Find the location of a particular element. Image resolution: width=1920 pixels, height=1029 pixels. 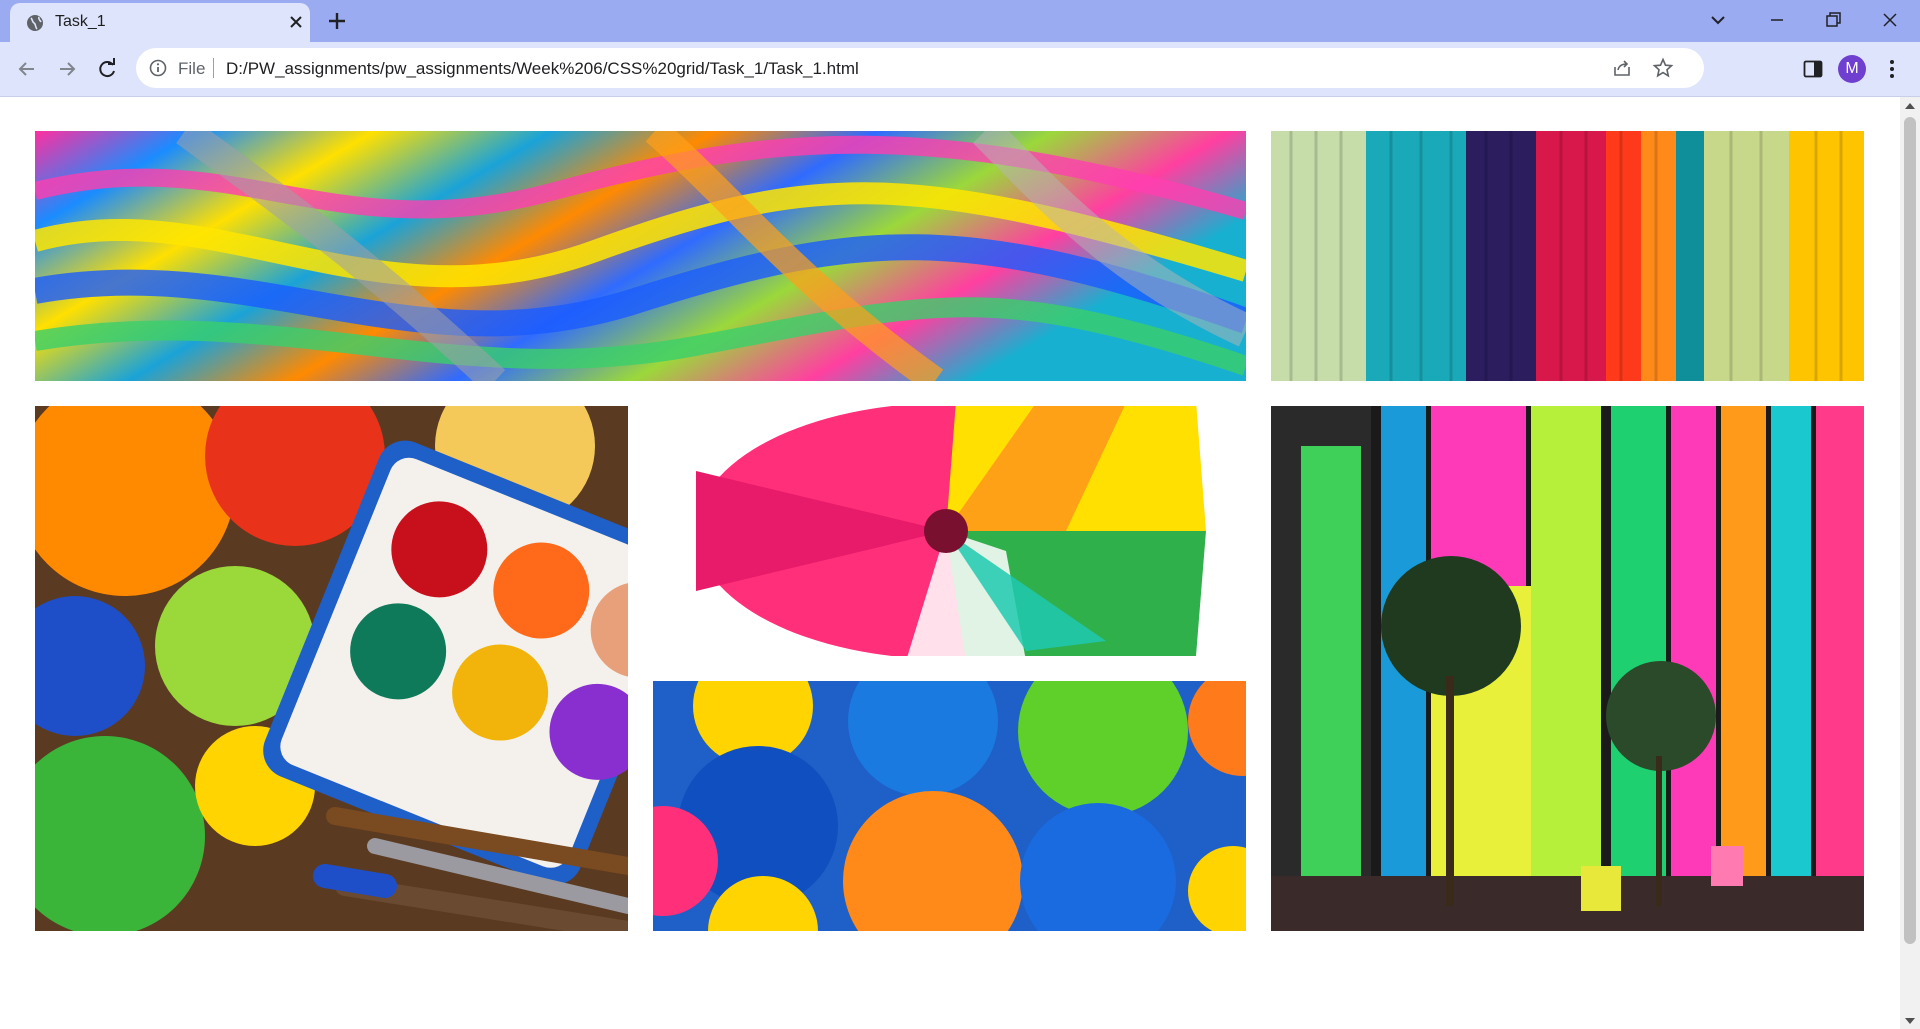

scrollbar-thumb is located at coordinates (1910, 530).